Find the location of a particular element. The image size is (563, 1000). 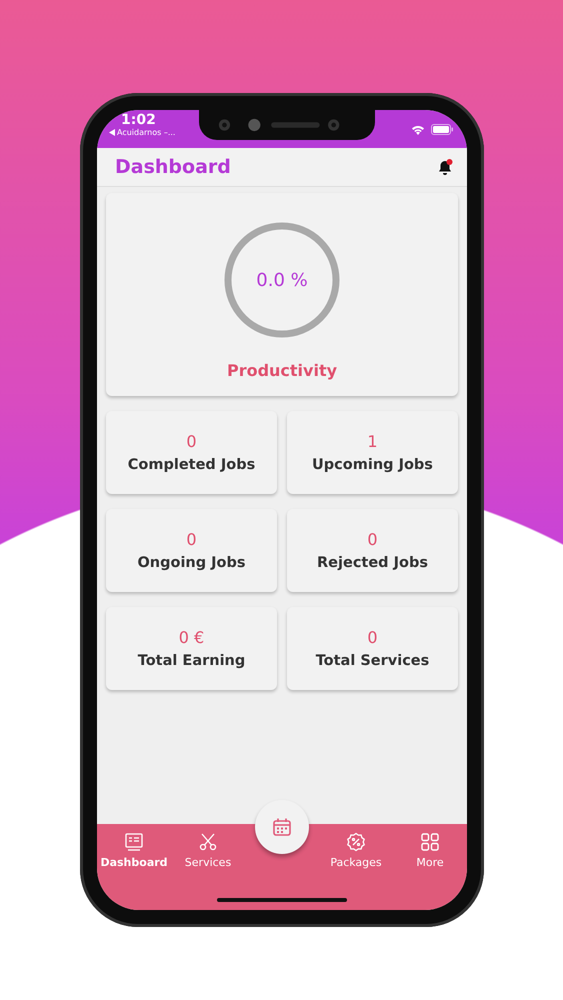

calendar-button is located at coordinates (282, 827).